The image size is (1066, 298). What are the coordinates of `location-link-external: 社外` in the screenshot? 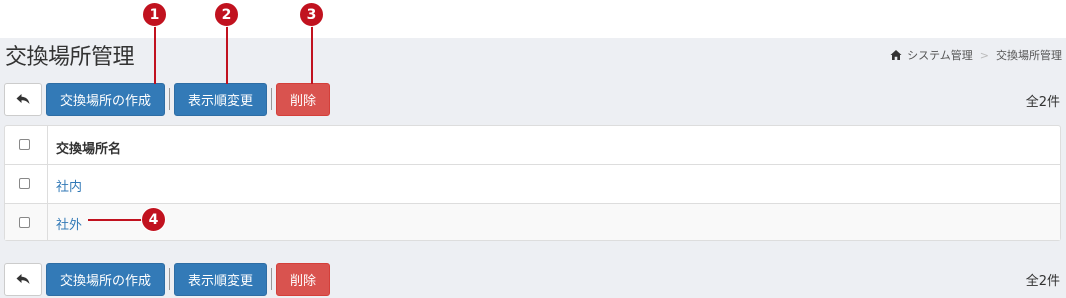 It's located at (69, 223).